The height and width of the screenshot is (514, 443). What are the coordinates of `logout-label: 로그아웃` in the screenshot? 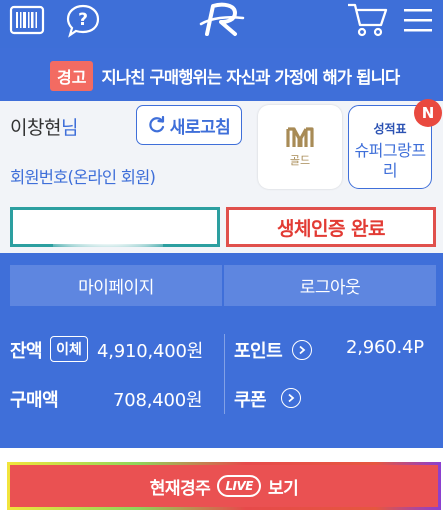 It's located at (330, 288).